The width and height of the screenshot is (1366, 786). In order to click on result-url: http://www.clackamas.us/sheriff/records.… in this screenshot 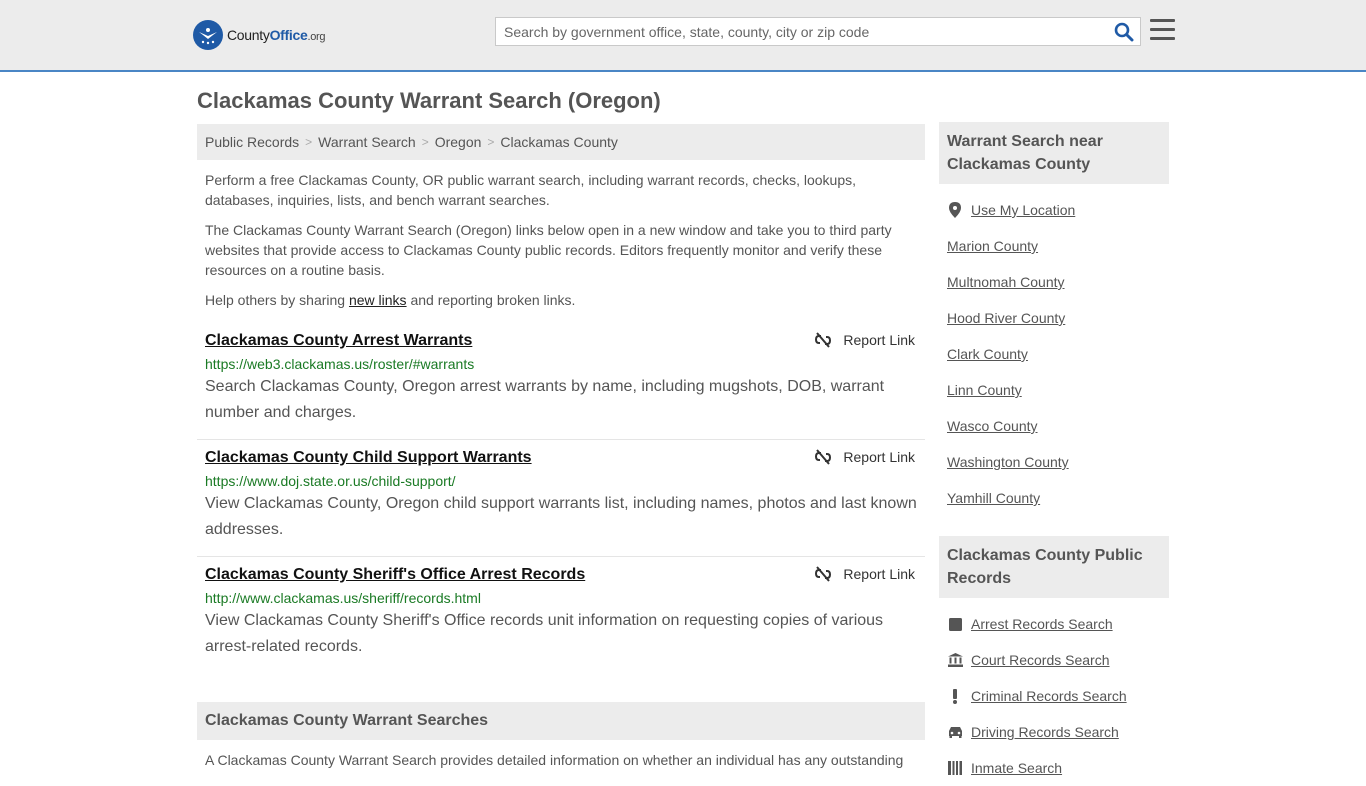, I will do `click(561, 598)`.